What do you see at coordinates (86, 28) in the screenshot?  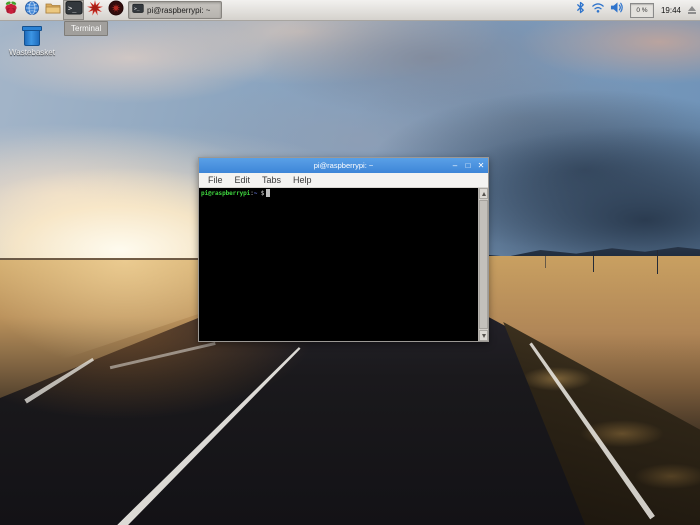 I see `tooltip: Terminal` at bounding box center [86, 28].